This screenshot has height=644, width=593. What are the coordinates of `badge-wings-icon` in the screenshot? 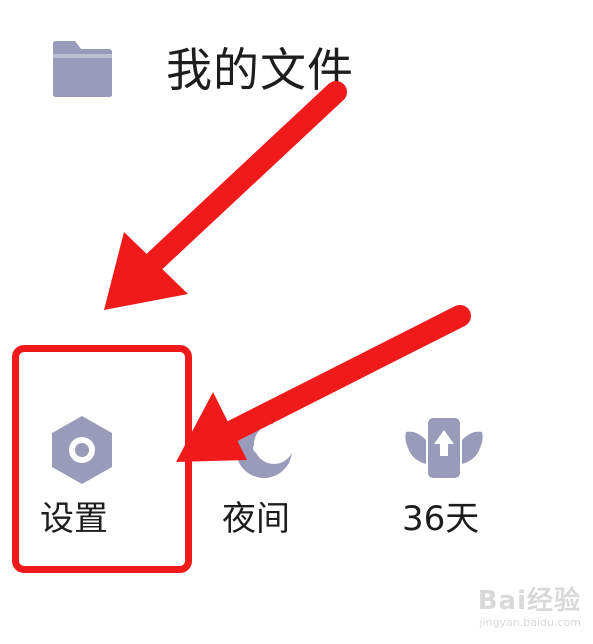 It's located at (444, 448).